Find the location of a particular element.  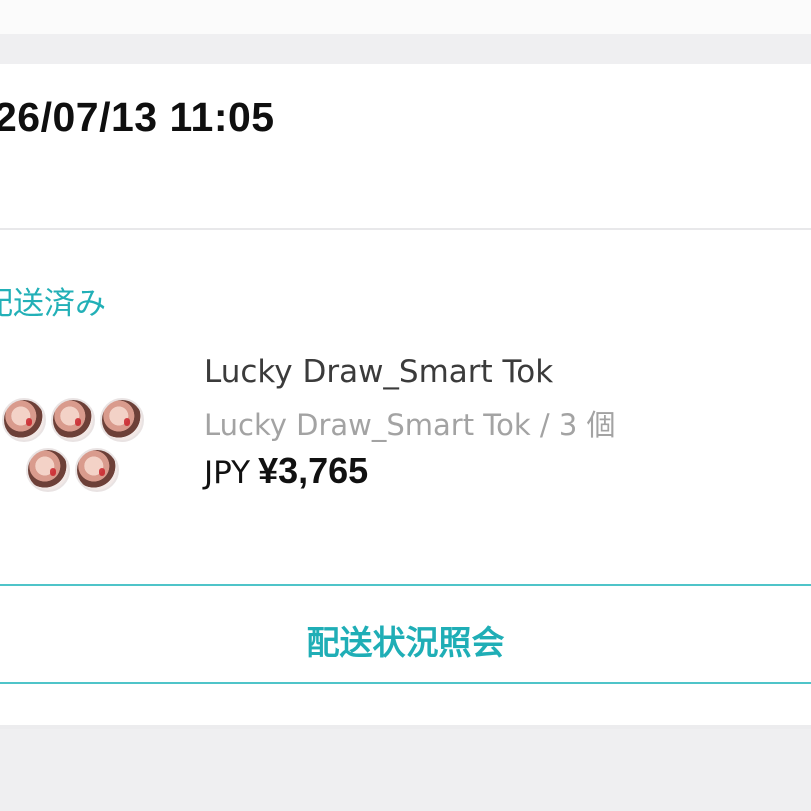

track-shipment-button: 配送状況照会 is located at coordinates (405, 634).